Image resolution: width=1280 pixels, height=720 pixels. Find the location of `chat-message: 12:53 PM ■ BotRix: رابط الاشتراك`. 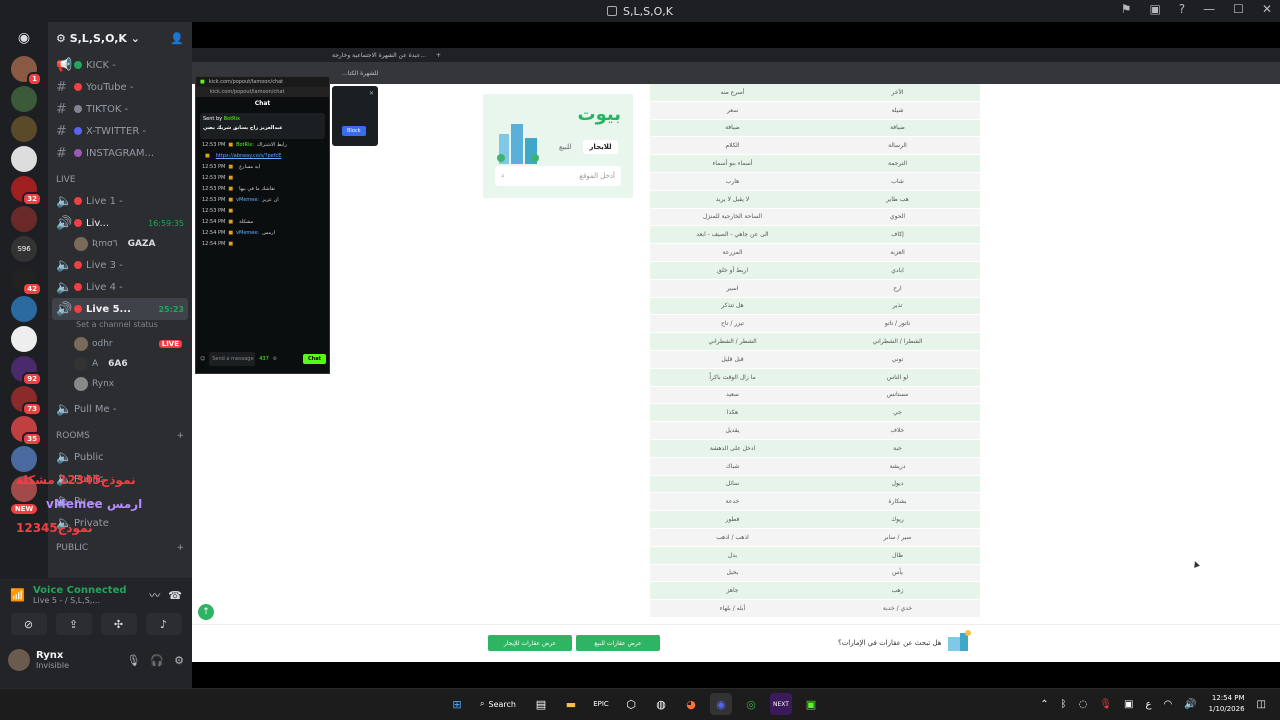

chat-message: 12:53 PM ■ BotRix: رابط الاشتراك is located at coordinates (262, 146).